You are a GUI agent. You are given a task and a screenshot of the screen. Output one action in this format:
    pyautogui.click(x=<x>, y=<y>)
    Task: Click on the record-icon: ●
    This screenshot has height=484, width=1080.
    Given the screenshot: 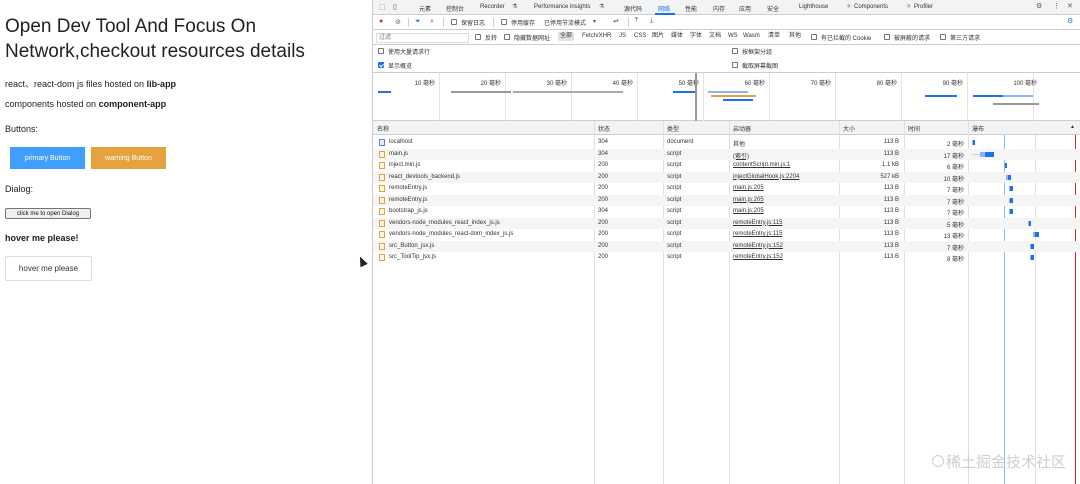 What is the action you would take?
    pyautogui.click(x=381, y=21)
    